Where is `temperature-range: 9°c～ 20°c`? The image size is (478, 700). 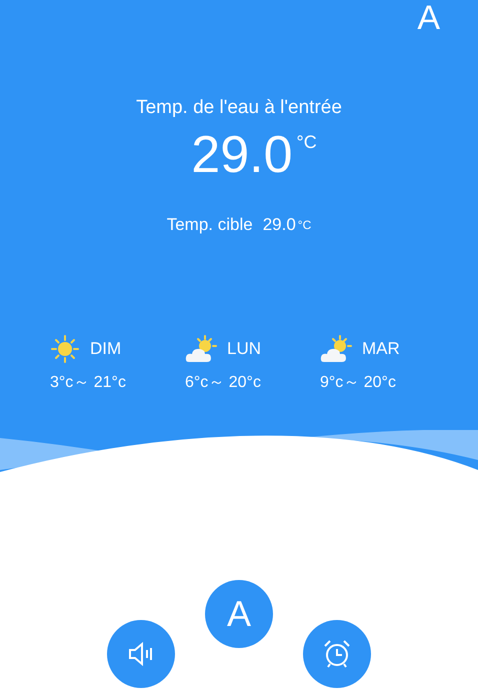
temperature-range: 9°c～ 20°c is located at coordinates (358, 383).